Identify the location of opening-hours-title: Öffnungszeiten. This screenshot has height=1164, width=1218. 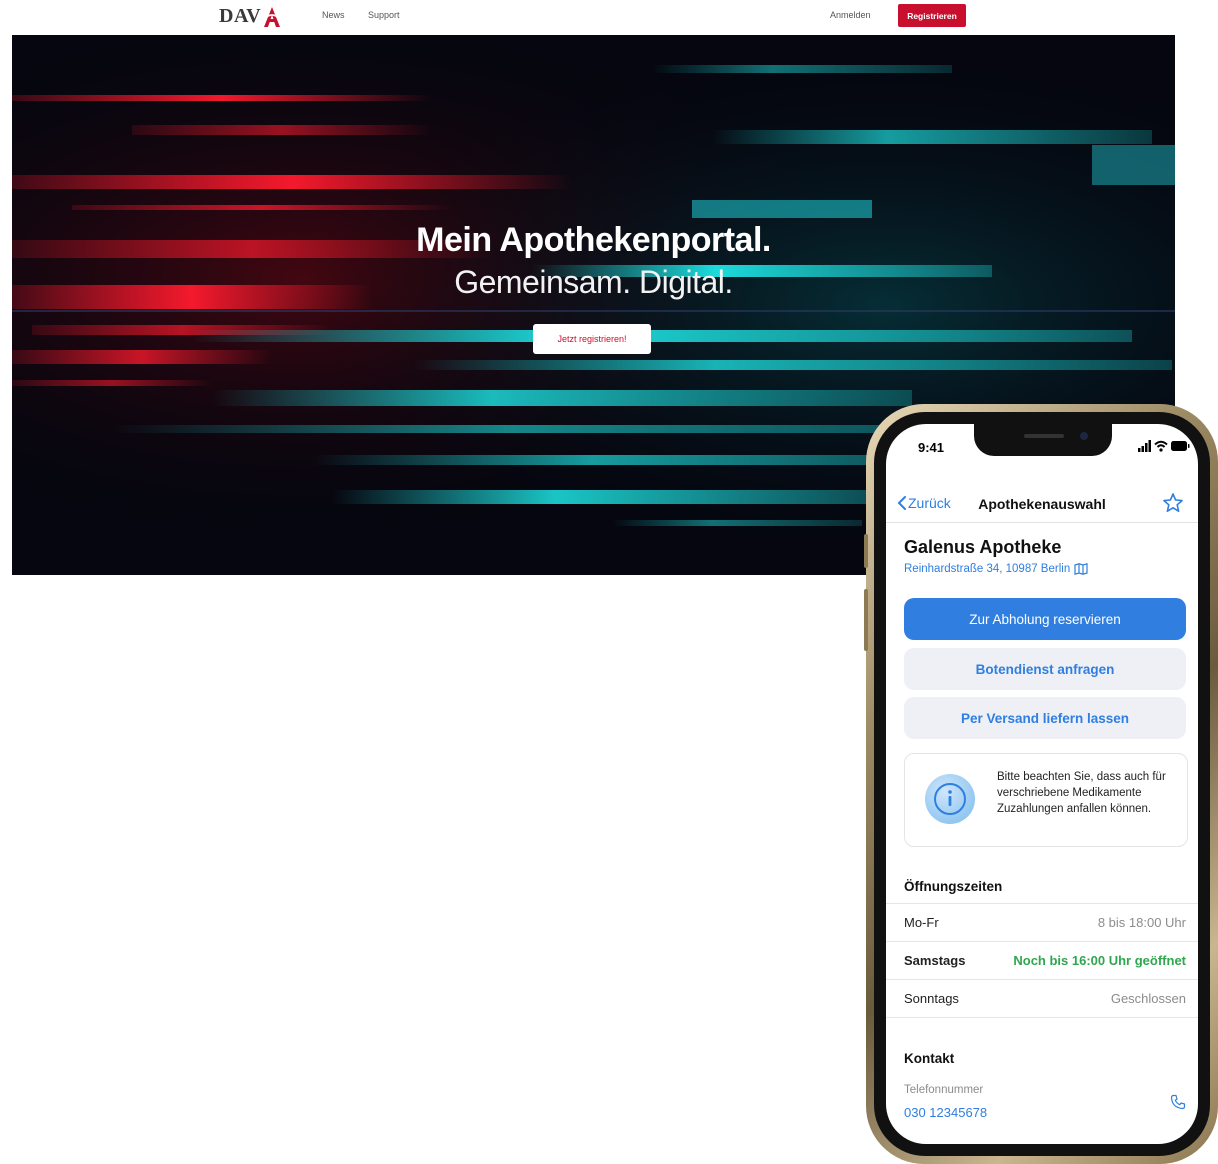
(953, 886).